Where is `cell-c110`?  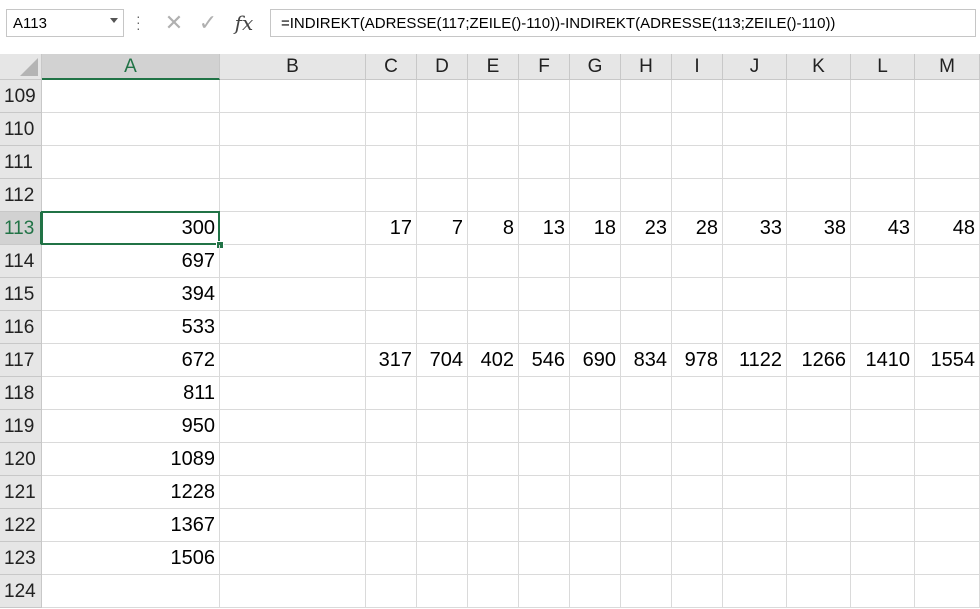 cell-c110 is located at coordinates (391, 129).